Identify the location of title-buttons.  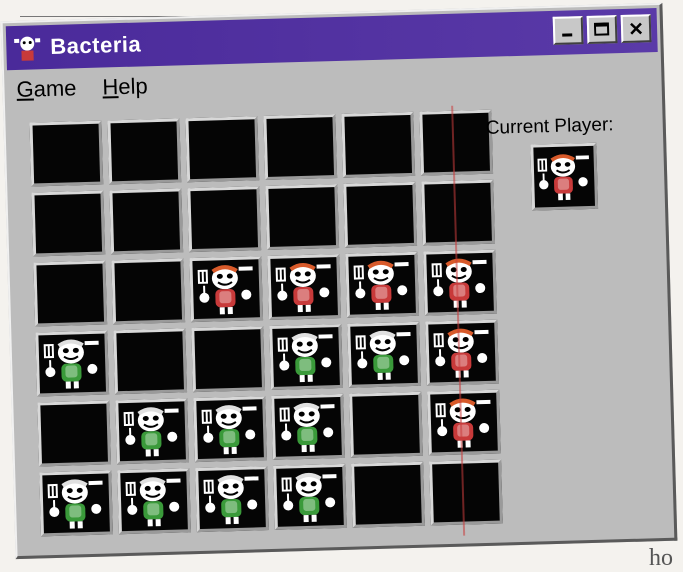
(602, 29).